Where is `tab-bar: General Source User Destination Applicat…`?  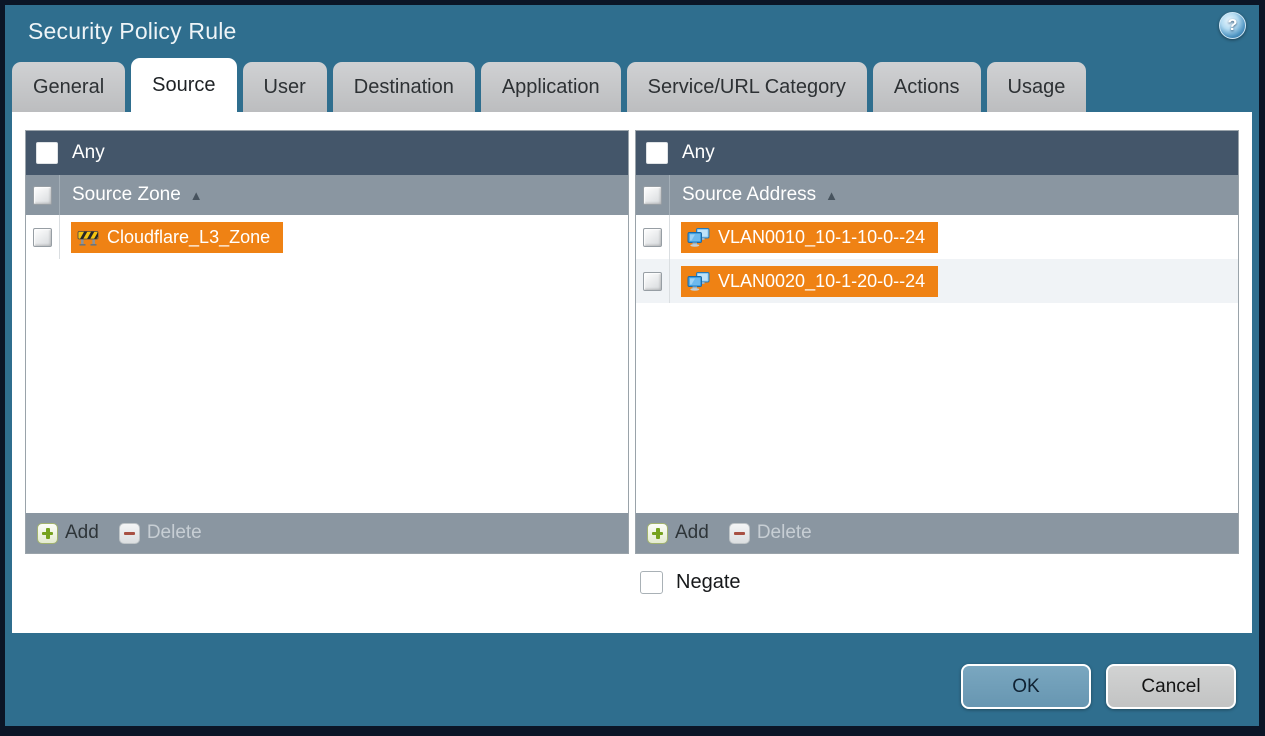 tab-bar: General Source User Destination Applicat… is located at coordinates (632, 85).